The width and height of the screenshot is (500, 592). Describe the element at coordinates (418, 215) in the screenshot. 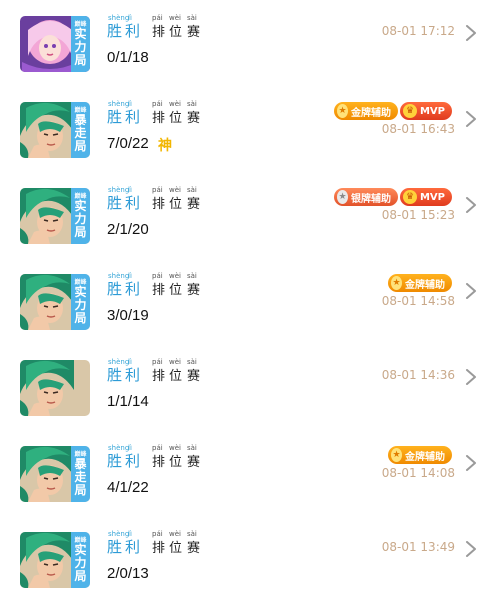

I see `match-time: 08-01 15:23` at that location.